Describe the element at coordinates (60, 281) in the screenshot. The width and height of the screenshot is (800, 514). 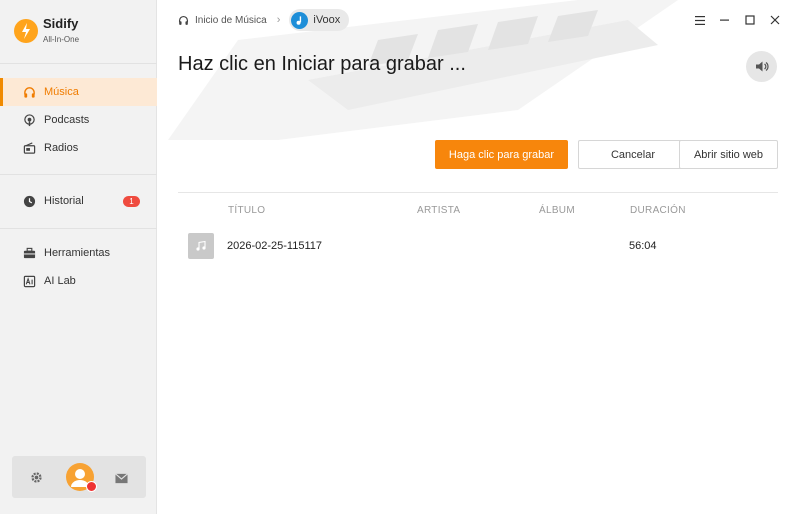
I see `sidebar-item-label: AI Lab` at that location.